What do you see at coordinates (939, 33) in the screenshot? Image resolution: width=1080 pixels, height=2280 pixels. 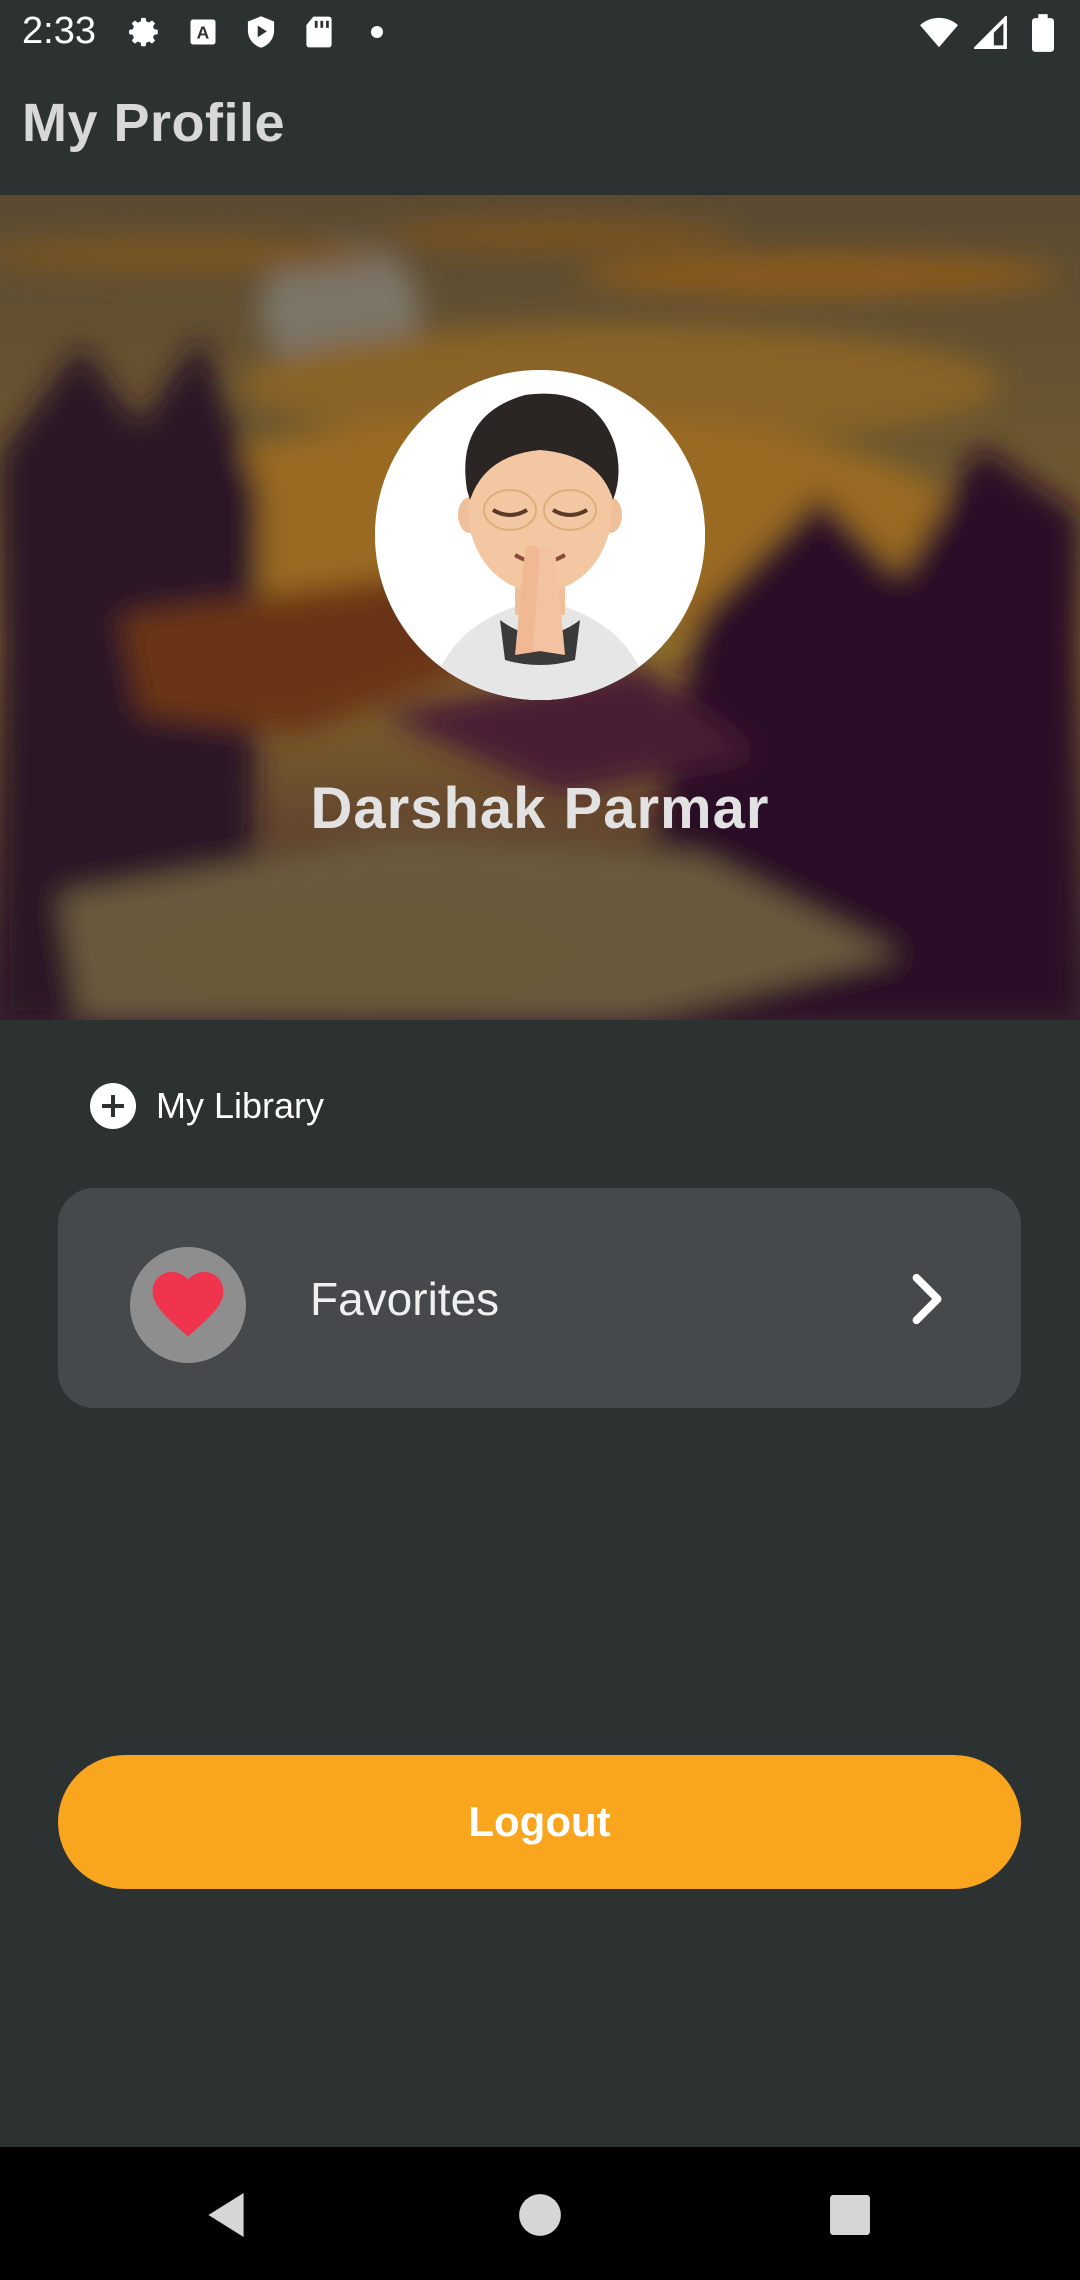 I see `wifi-icon` at bounding box center [939, 33].